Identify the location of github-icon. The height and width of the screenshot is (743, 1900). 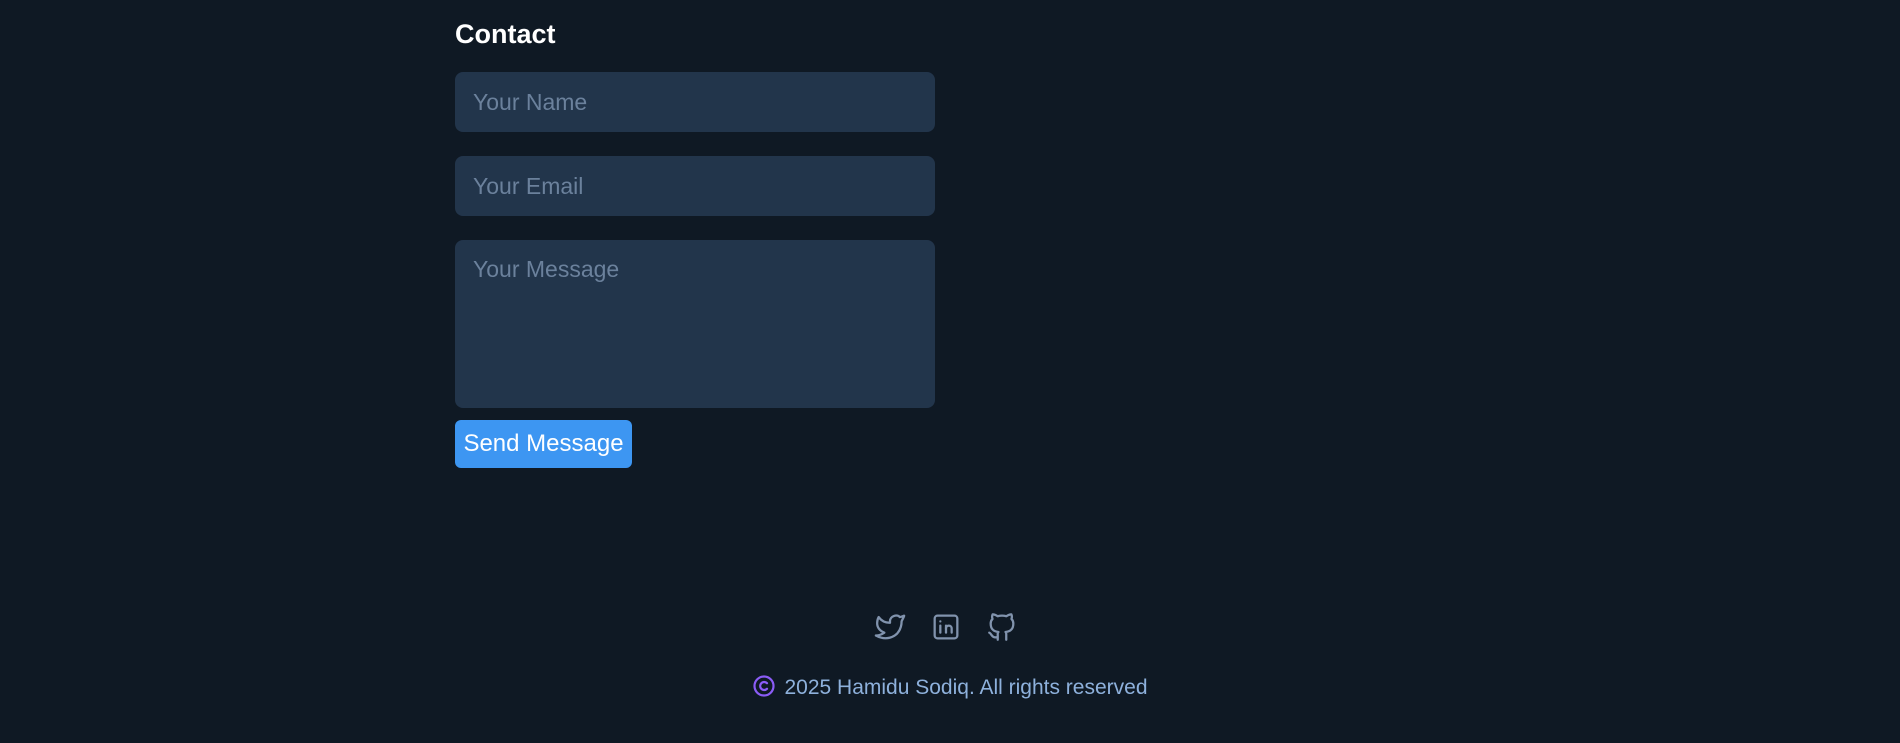
(1002, 627).